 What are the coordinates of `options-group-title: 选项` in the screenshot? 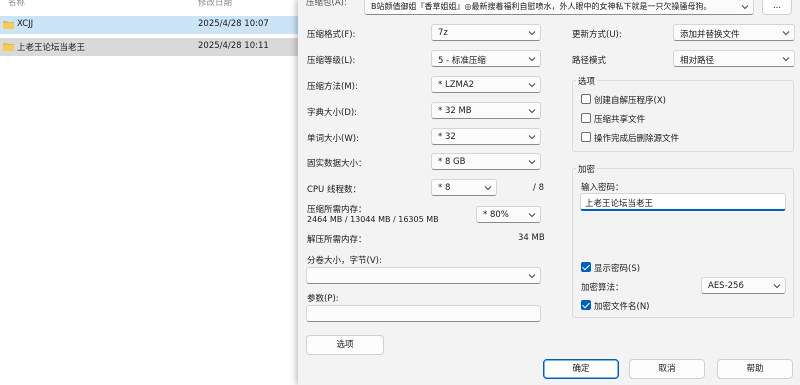 It's located at (587, 81).